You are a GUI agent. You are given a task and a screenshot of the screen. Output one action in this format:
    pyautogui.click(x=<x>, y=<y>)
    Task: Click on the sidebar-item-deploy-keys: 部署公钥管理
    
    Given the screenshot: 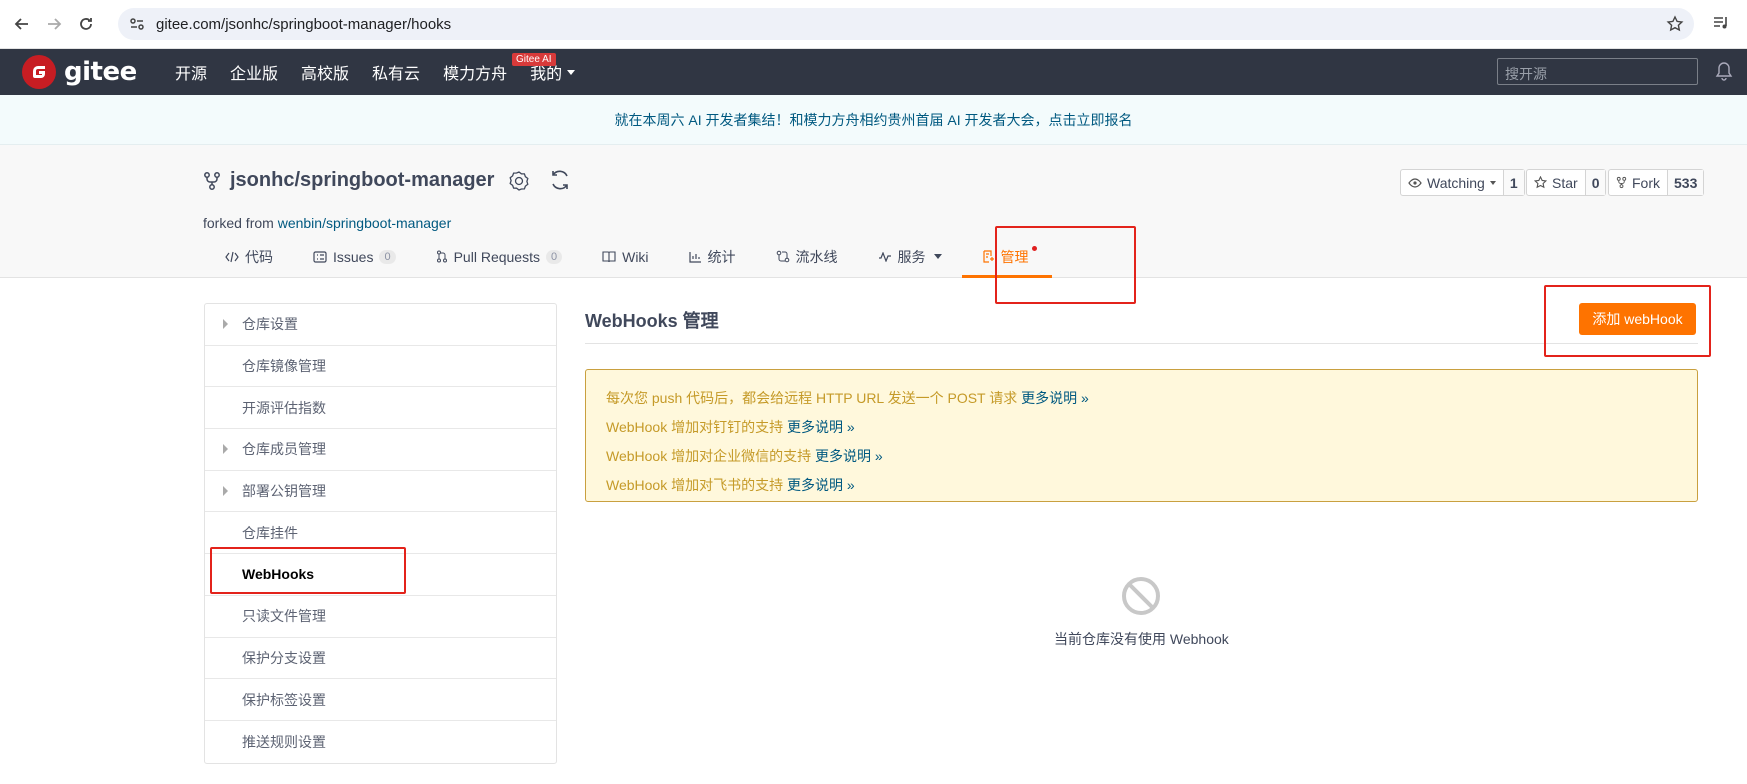 What is the action you would take?
    pyautogui.click(x=380, y=492)
    